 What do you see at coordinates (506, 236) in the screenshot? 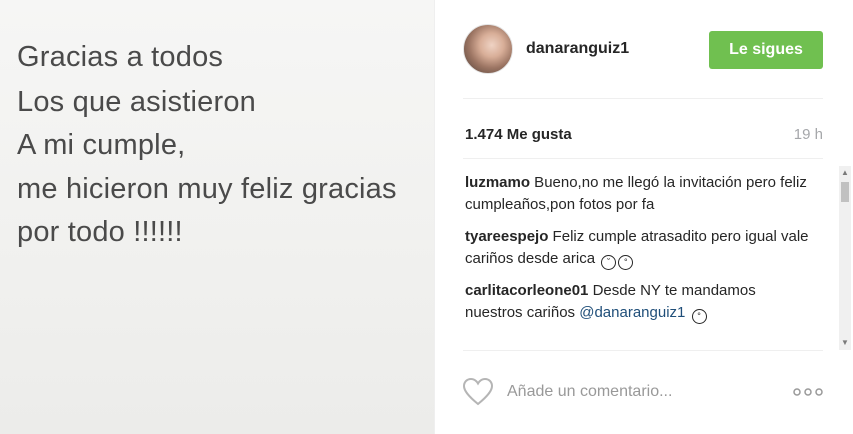
I see `comment-author-link: tyareespejo` at bounding box center [506, 236].